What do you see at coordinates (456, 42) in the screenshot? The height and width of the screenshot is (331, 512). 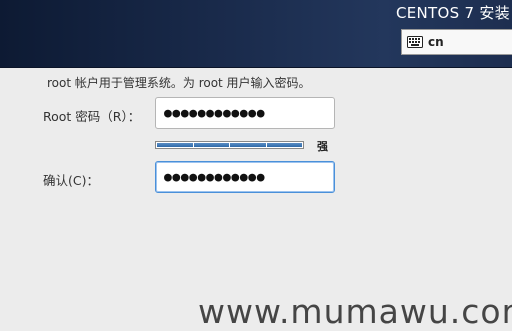 I see `keyboard-layout-button: cn` at bounding box center [456, 42].